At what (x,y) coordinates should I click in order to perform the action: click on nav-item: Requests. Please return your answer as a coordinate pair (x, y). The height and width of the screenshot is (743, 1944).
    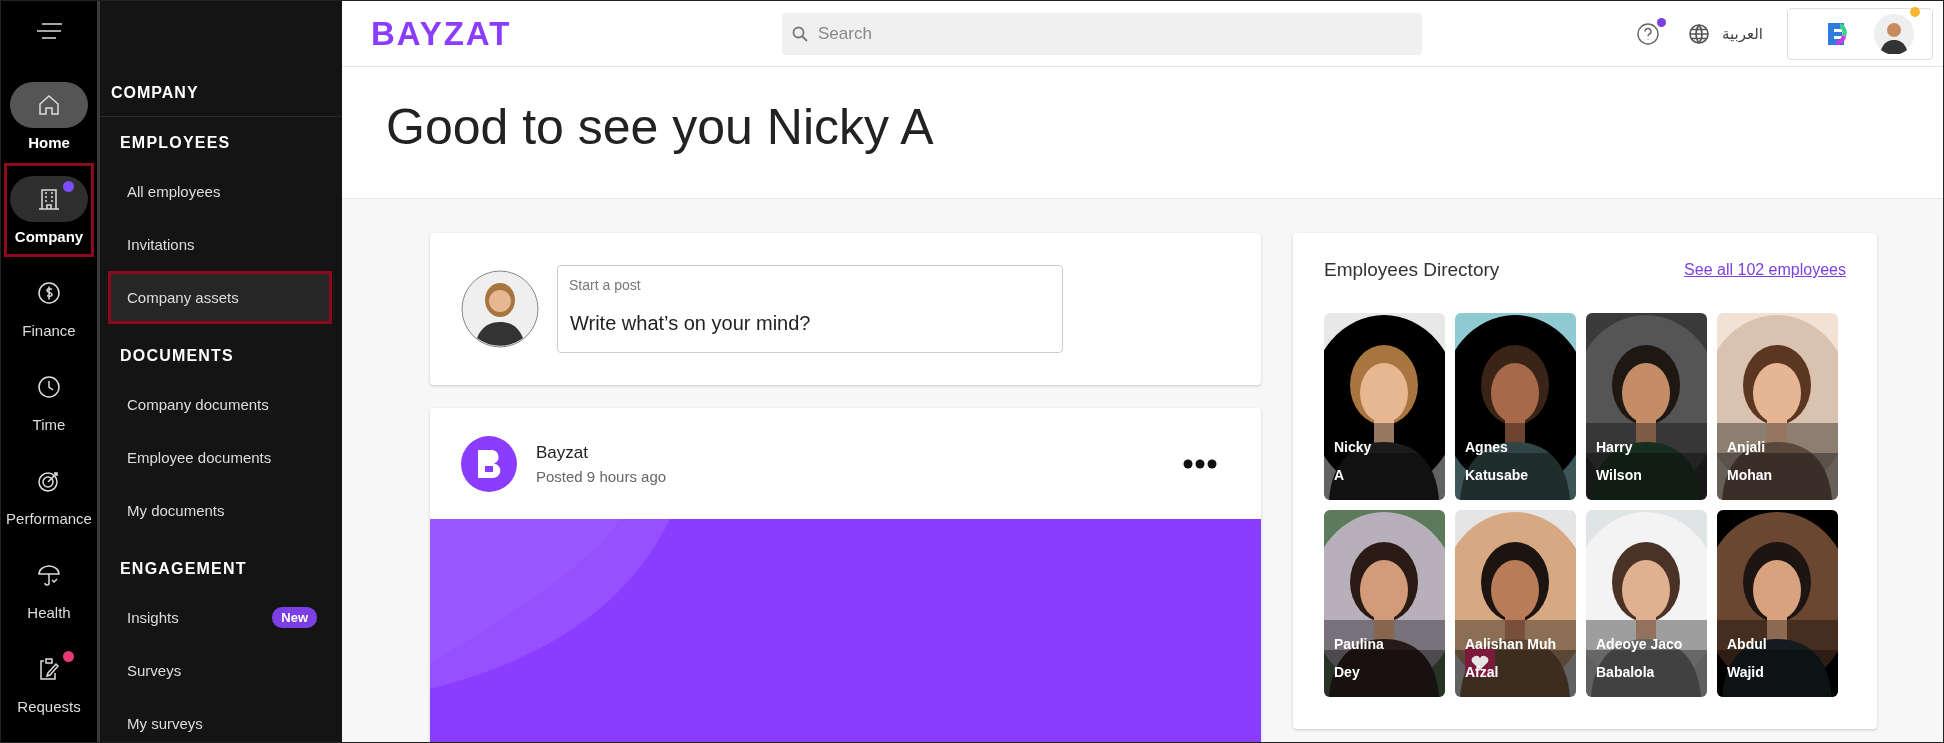
    Looking at the image, I should click on (49, 680).